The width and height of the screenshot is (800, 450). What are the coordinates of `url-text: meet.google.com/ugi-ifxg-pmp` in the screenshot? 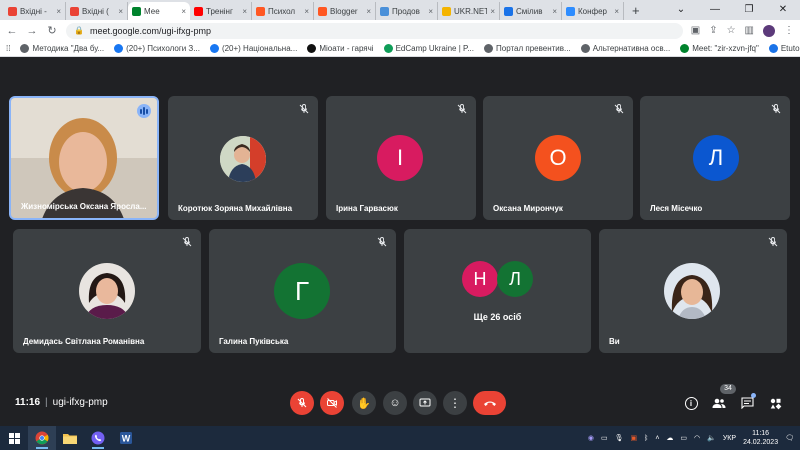 It's located at (150, 31).